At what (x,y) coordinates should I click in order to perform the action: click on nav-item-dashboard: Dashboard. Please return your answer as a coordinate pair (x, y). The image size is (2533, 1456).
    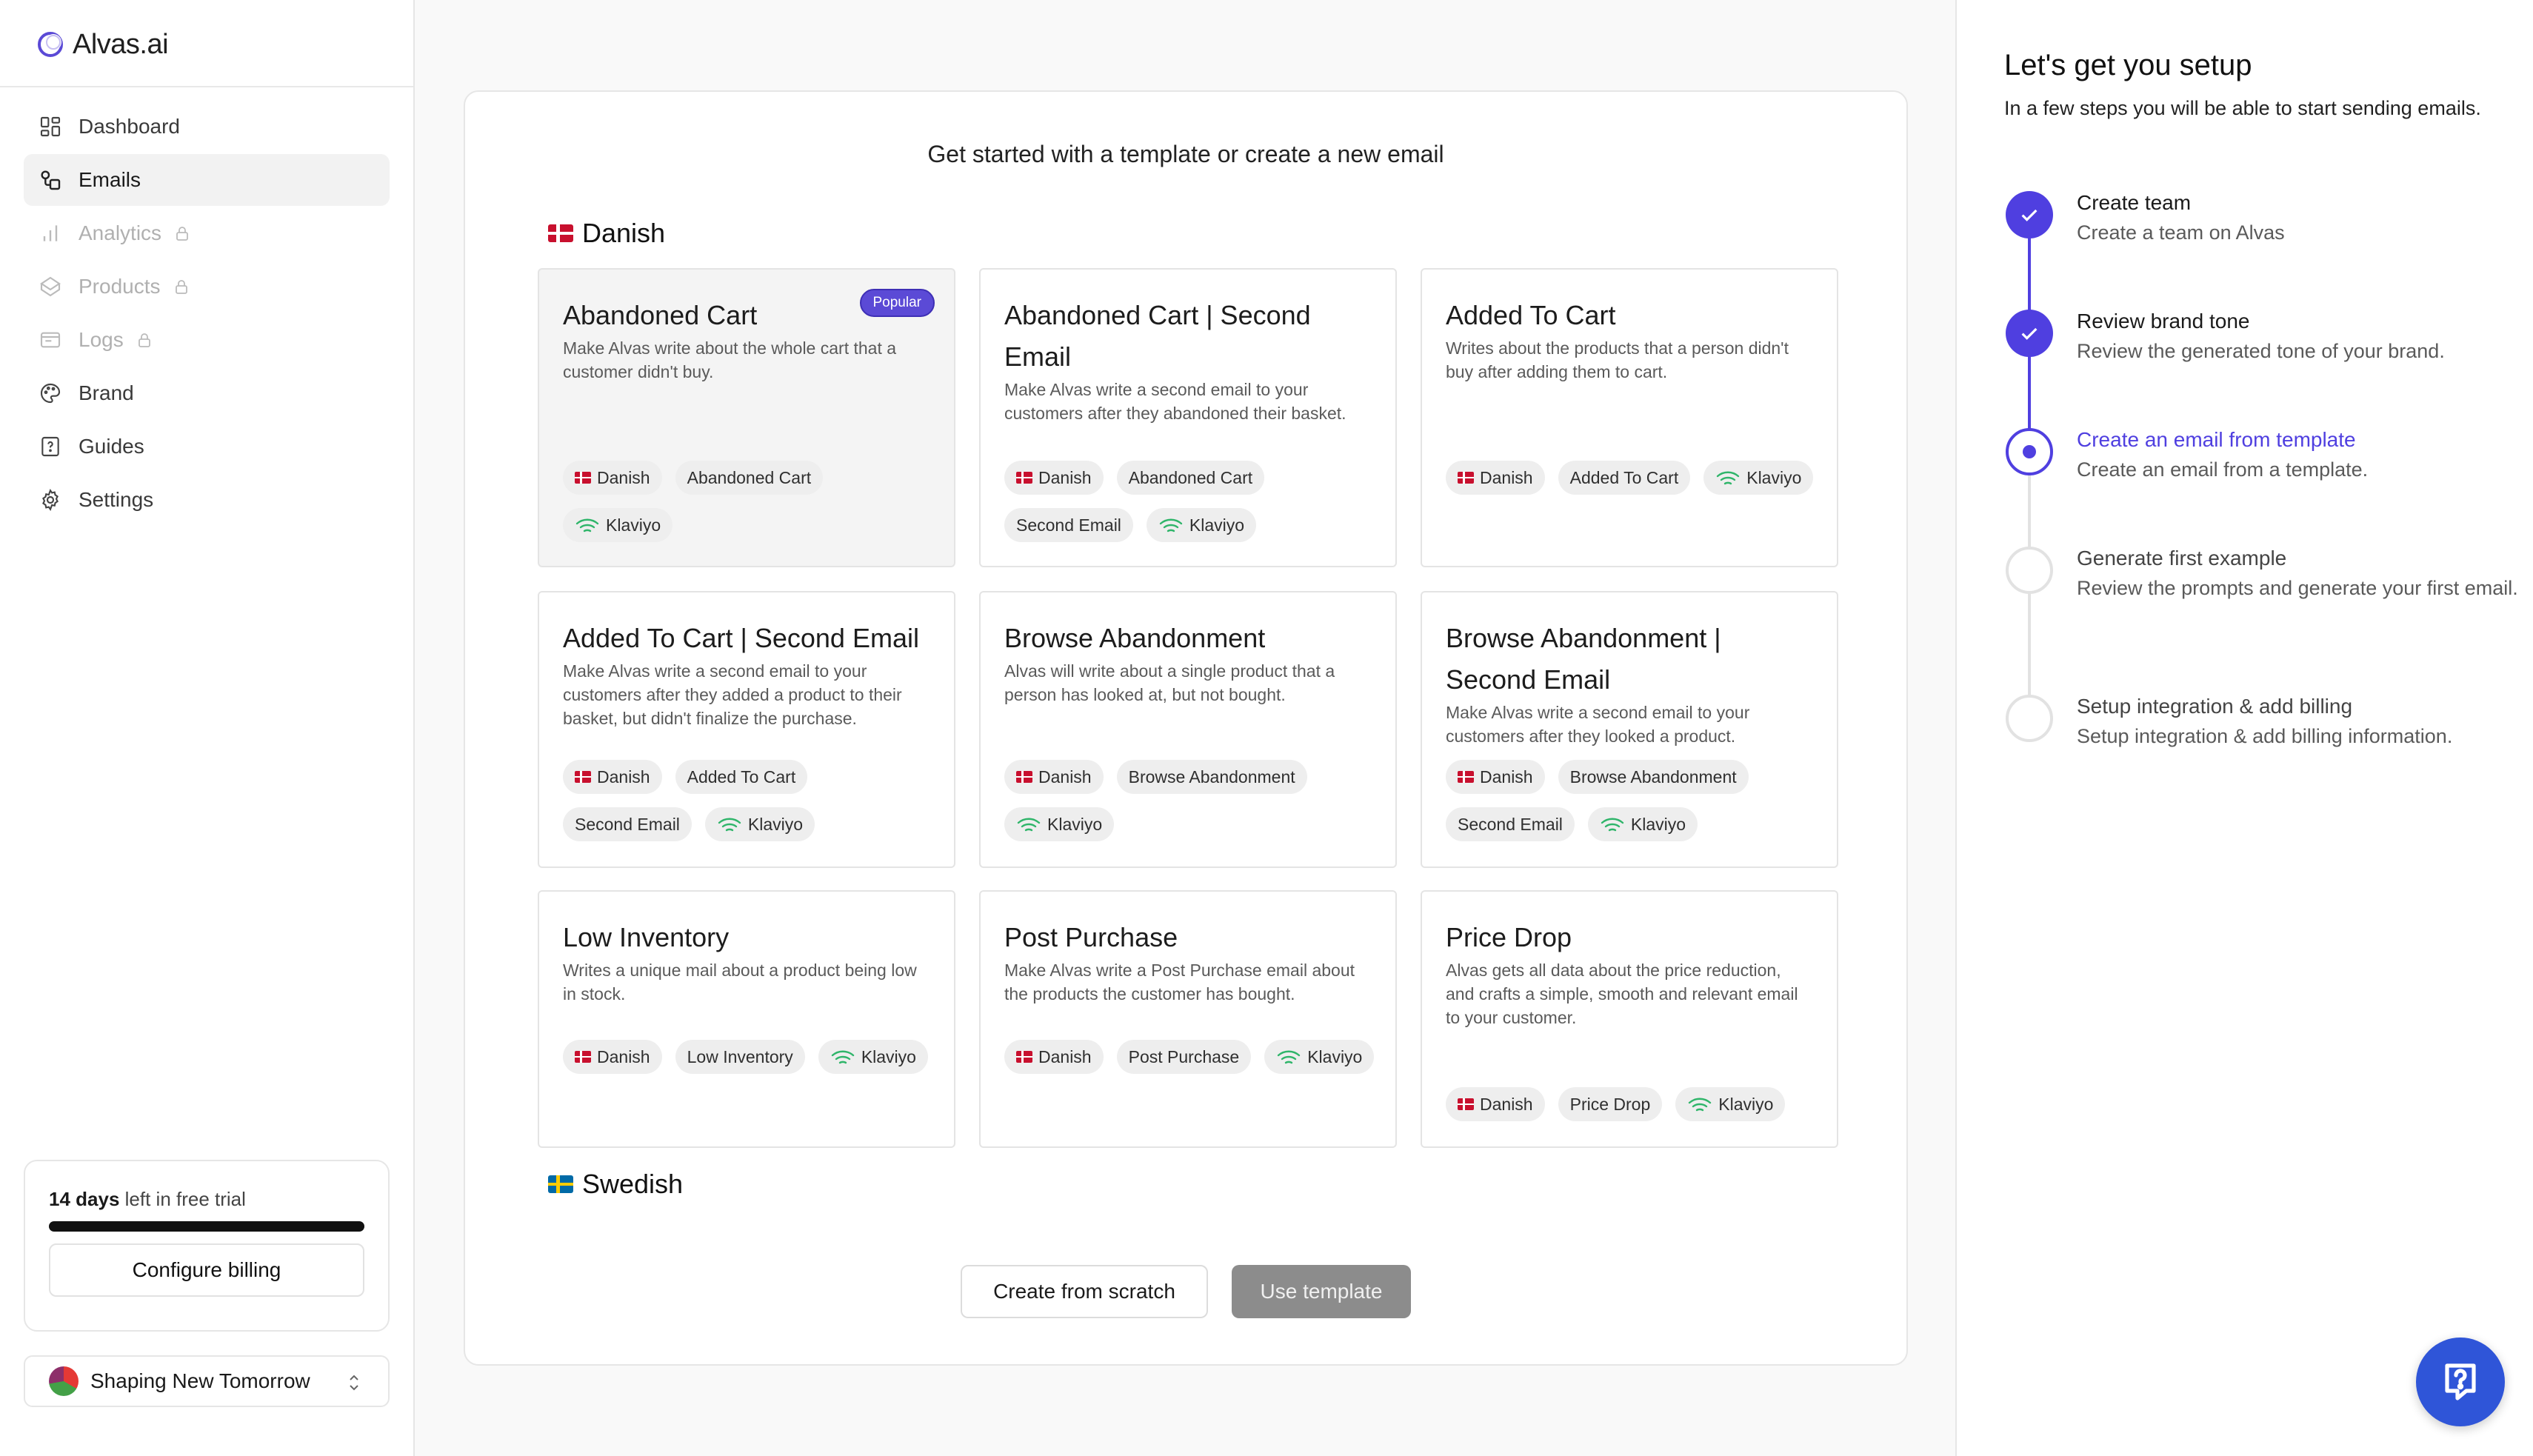
    Looking at the image, I should click on (207, 127).